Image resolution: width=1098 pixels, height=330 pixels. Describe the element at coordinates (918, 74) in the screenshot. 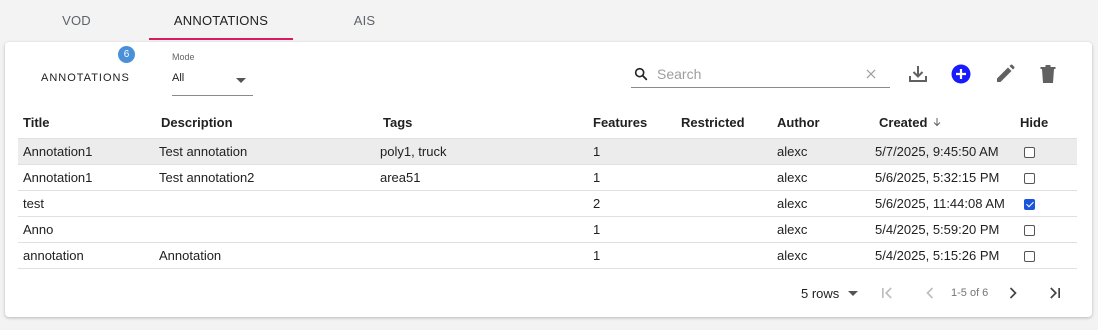

I see `download-icon` at that location.